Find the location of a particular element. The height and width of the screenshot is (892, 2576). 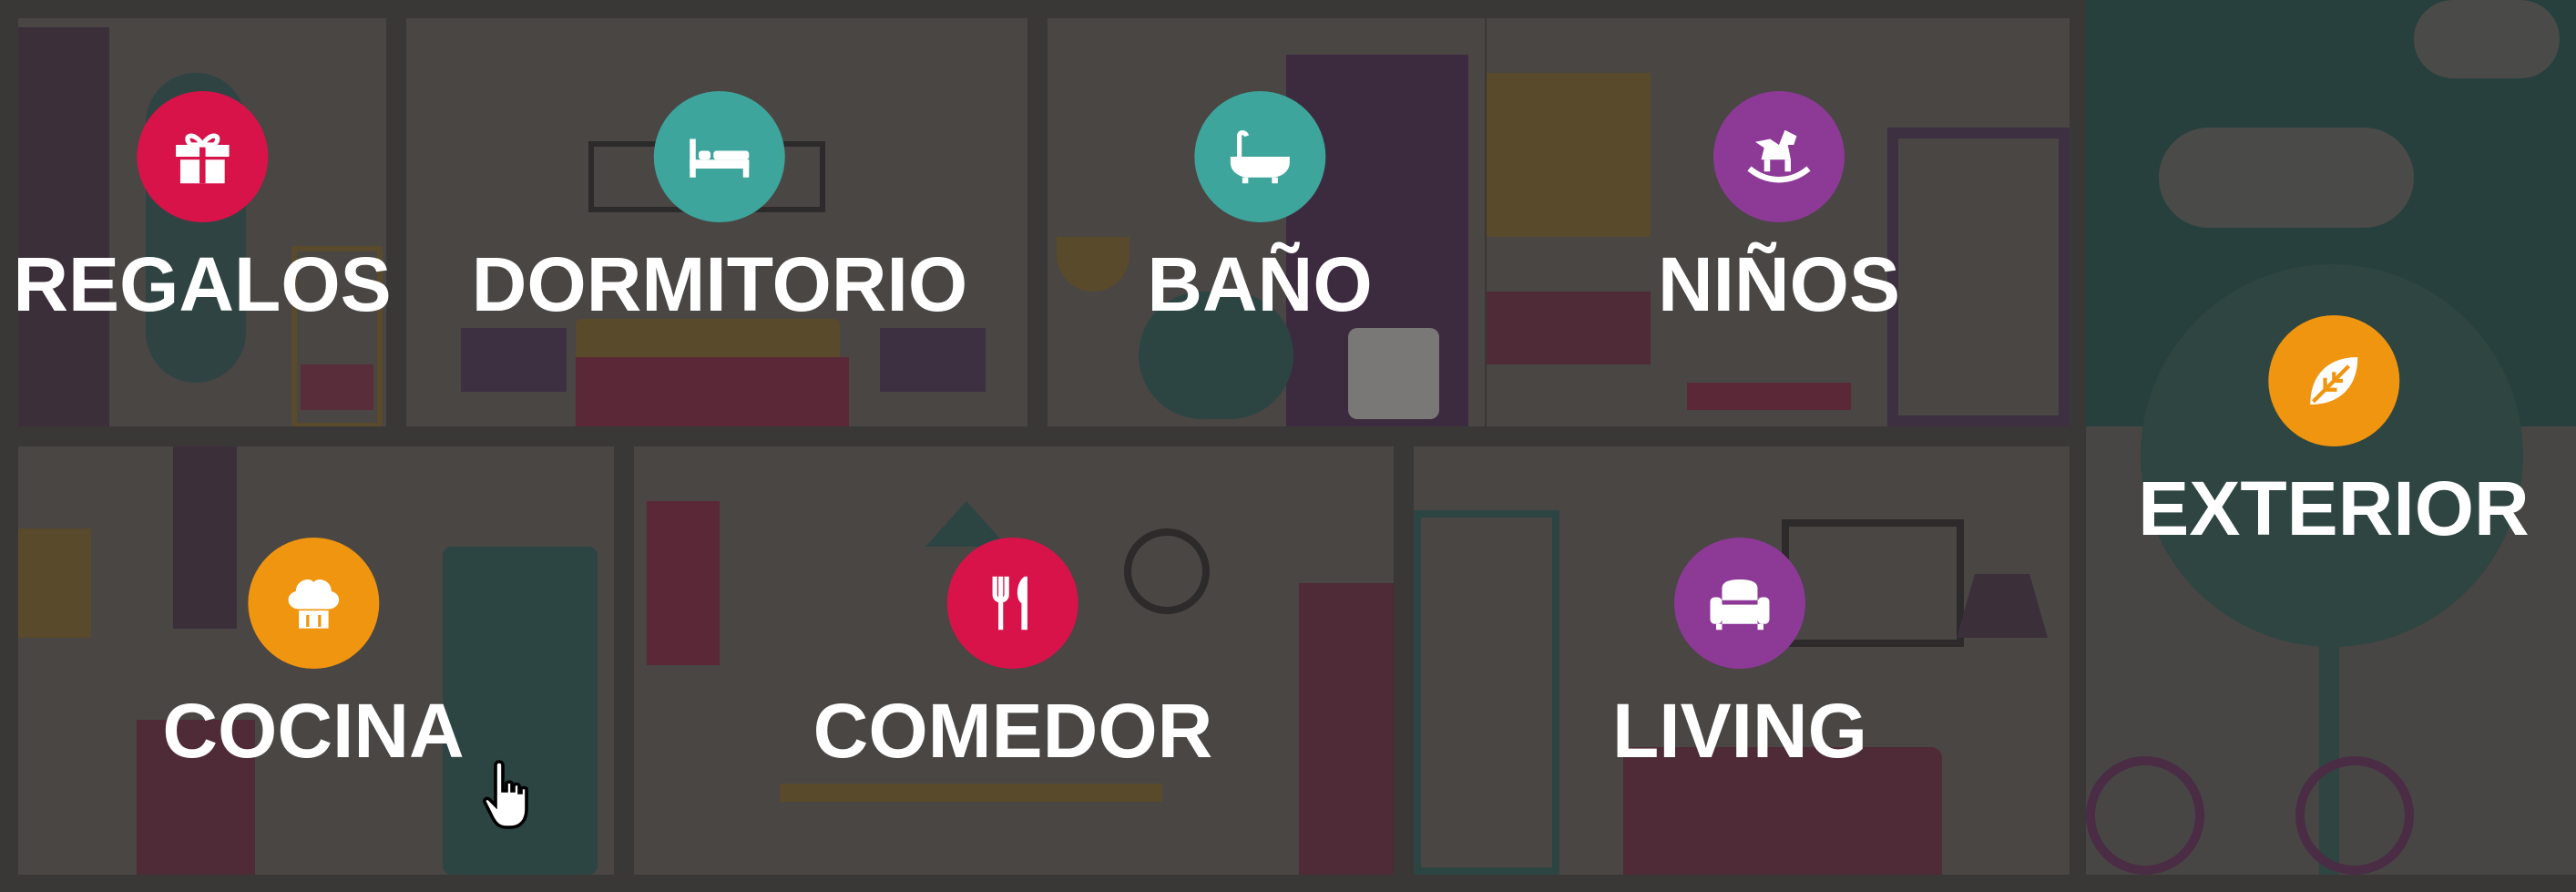

cloud-small-illustration is located at coordinates (2487, 39).